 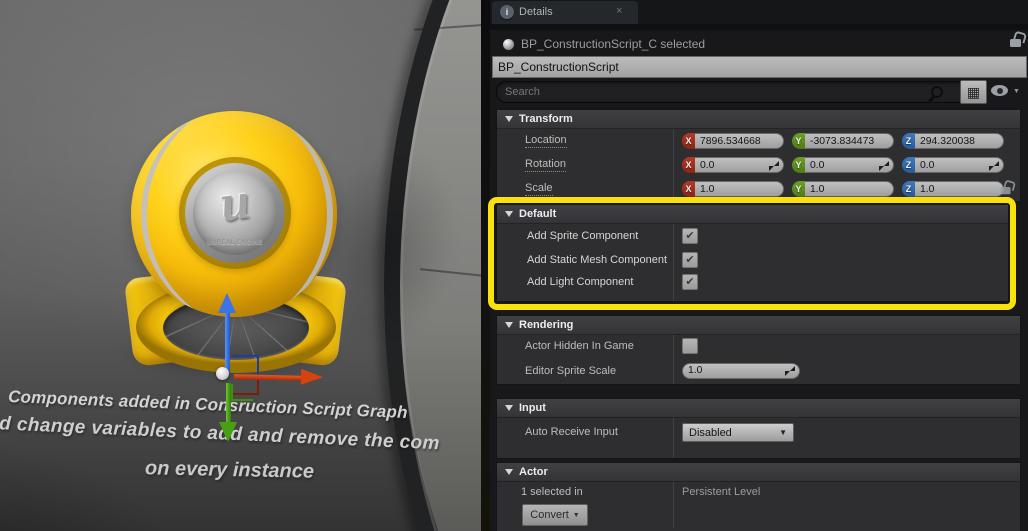 What do you see at coordinates (738, 432) in the screenshot?
I see `auto-receive-input-dropdown: Disabled ▼` at bounding box center [738, 432].